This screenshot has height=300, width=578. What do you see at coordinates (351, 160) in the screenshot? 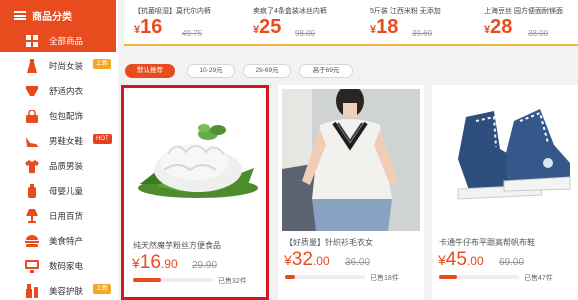
I see `product-image-knit-sweater` at bounding box center [351, 160].